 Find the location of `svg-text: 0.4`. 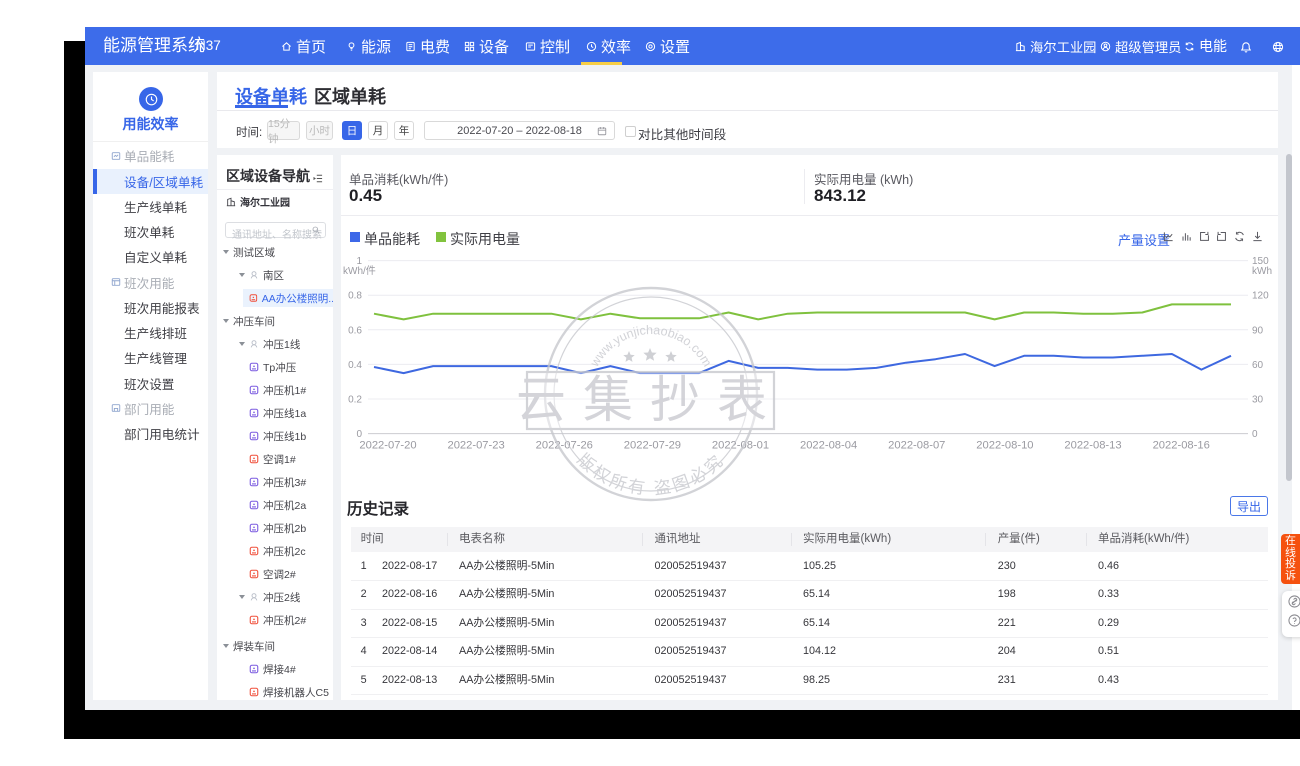

svg-text: 0.4 is located at coordinates (355, 365).